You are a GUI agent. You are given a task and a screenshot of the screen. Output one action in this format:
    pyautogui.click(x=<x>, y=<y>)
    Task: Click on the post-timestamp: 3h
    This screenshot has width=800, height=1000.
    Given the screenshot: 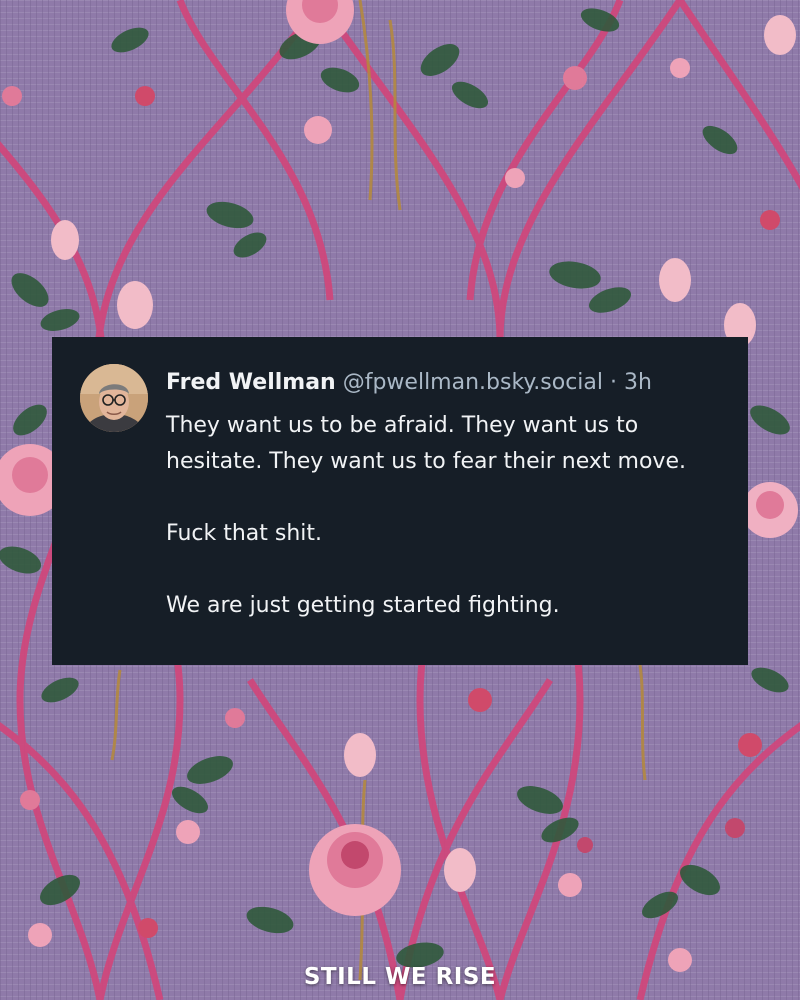 What is the action you would take?
    pyautogui.click(x=638, y=382)
    